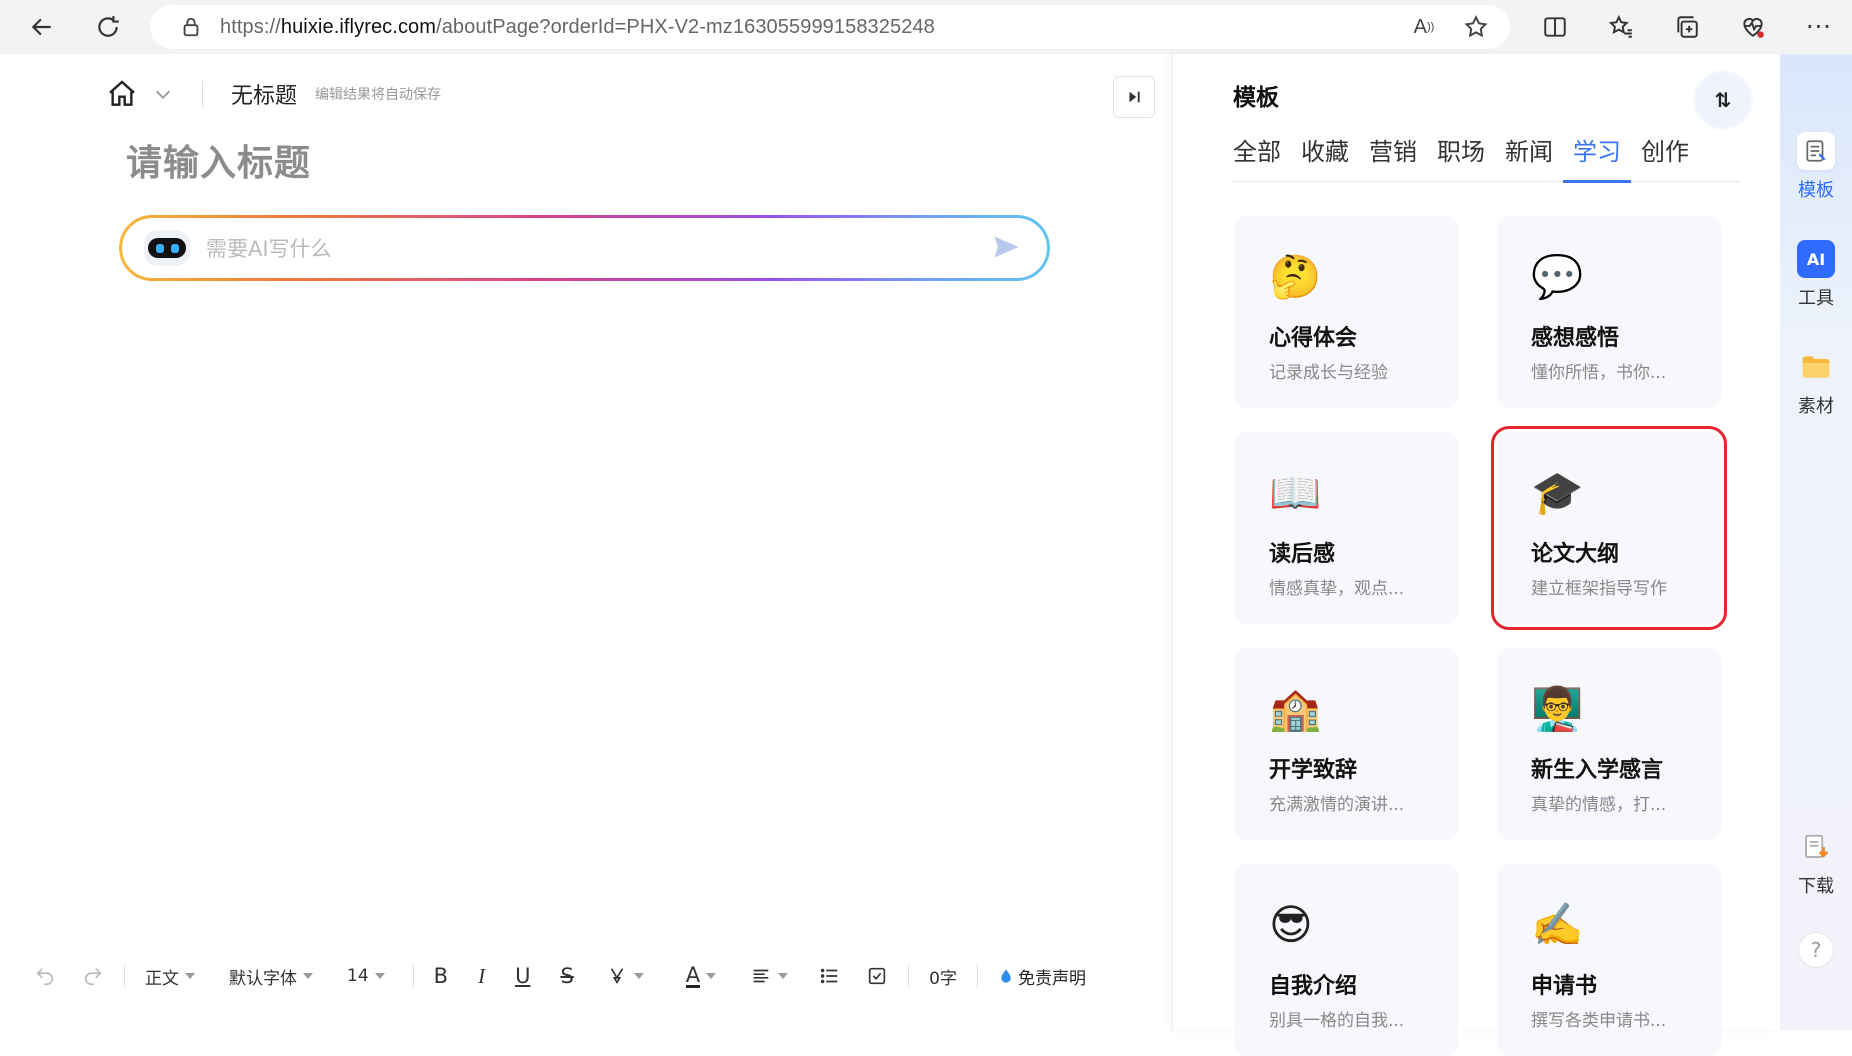 Image resolution: width=1852 pixels, height=1056 pixels. What do you see at coordinates (191, 27) in the screenshot?
I see `lock-icon` at bounding box center [191, 27].